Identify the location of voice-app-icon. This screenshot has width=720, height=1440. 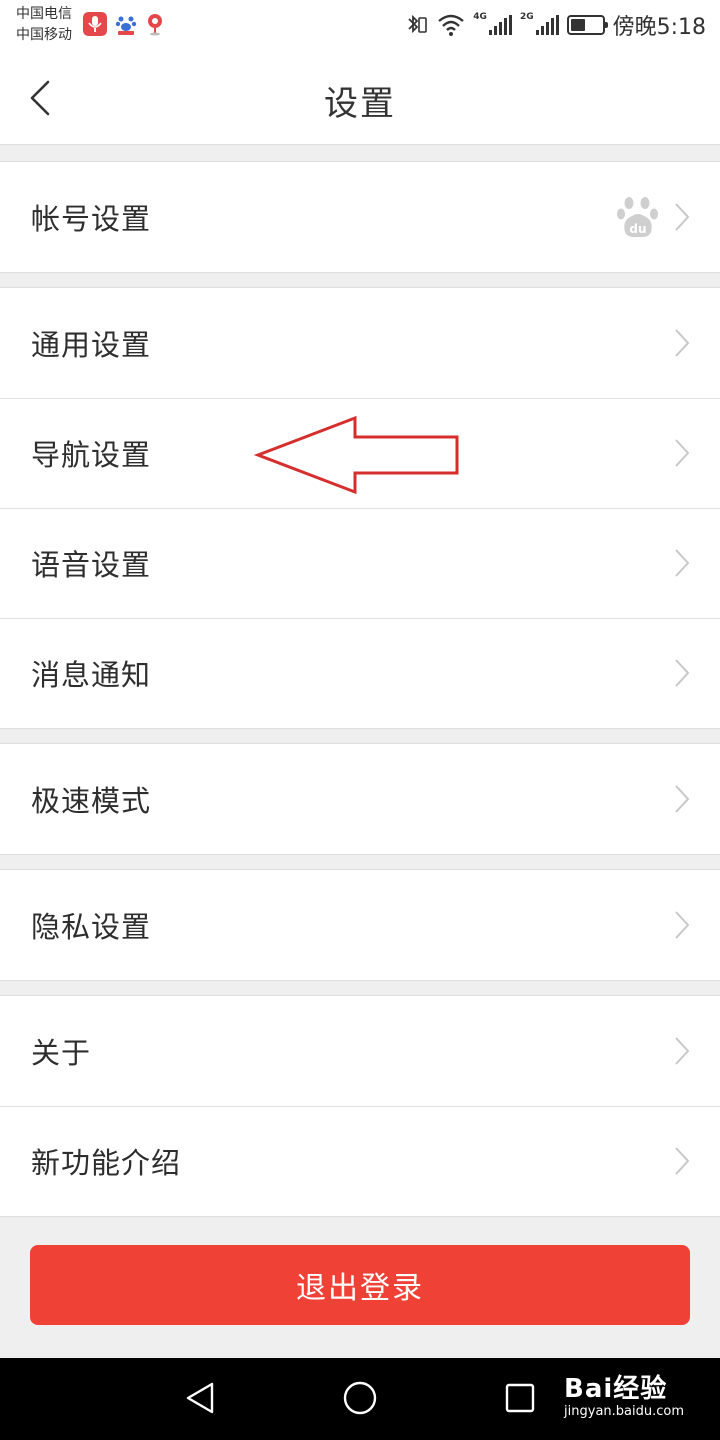
(95, 24).